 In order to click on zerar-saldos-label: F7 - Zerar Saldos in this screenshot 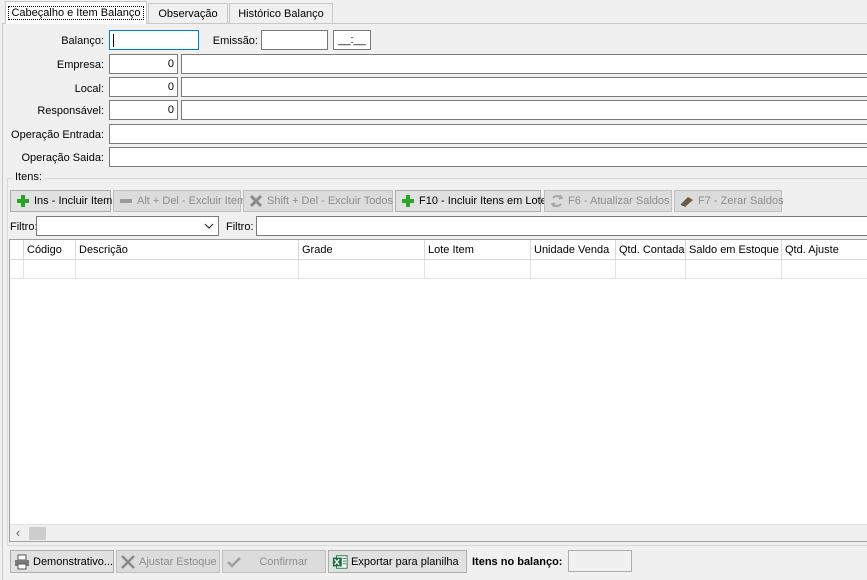, I will do `click(741, 201)`.